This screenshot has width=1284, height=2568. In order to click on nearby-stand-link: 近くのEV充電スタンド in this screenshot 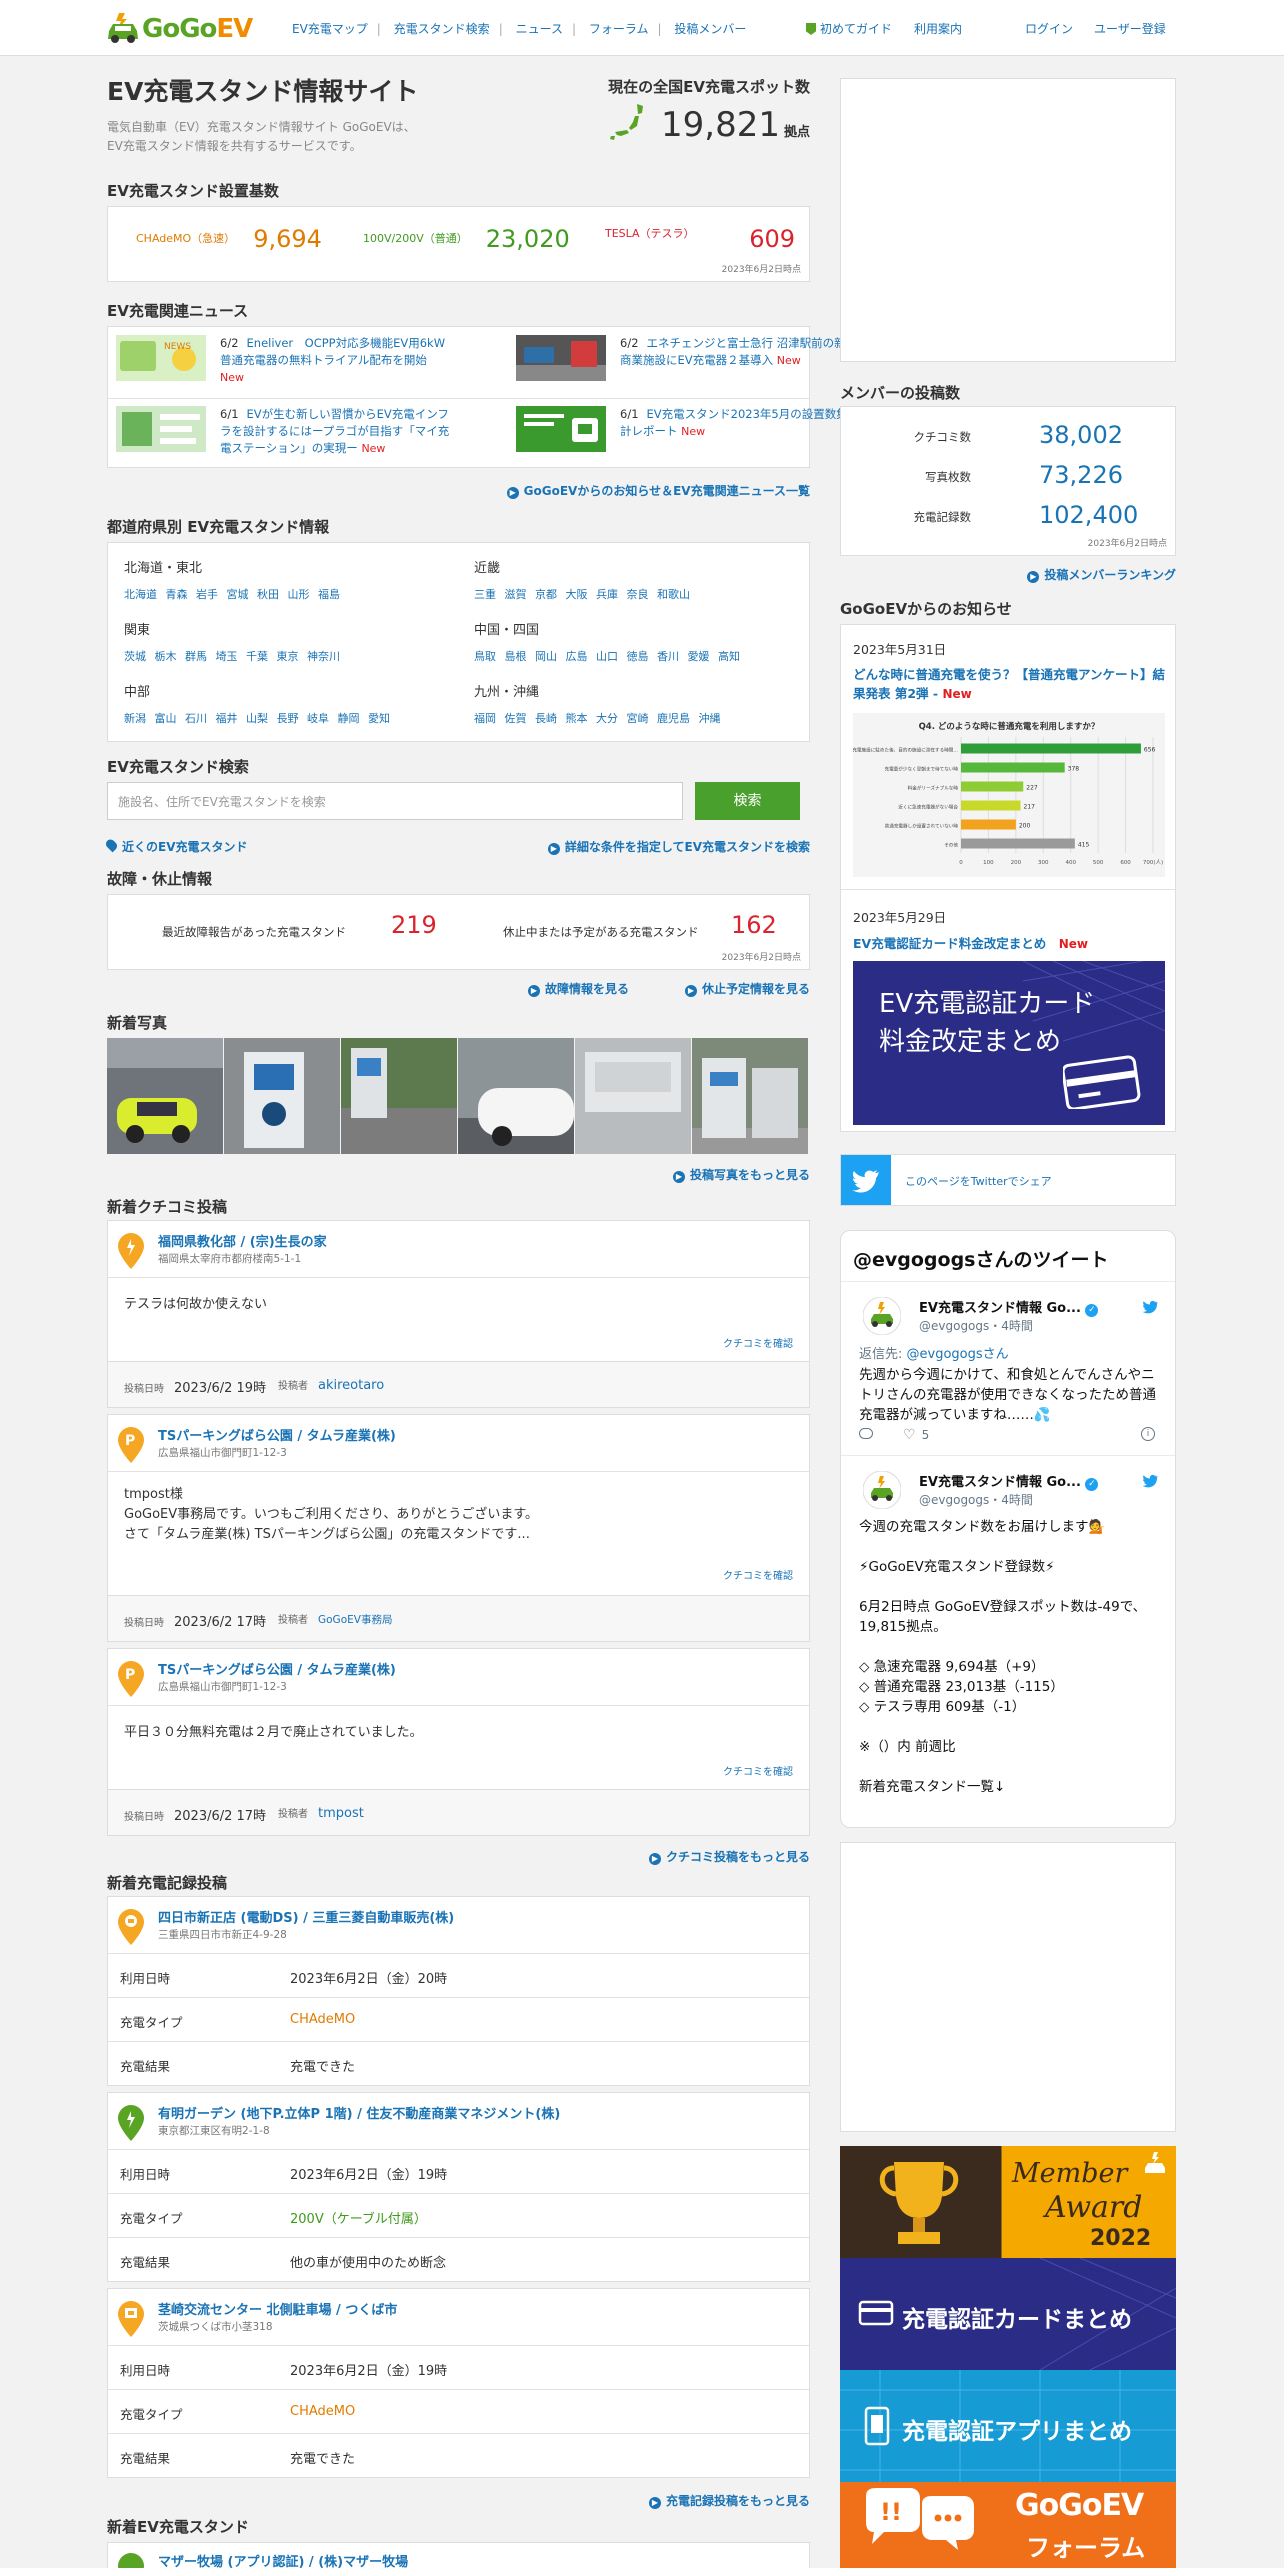, I will do `click(176, 846)`.